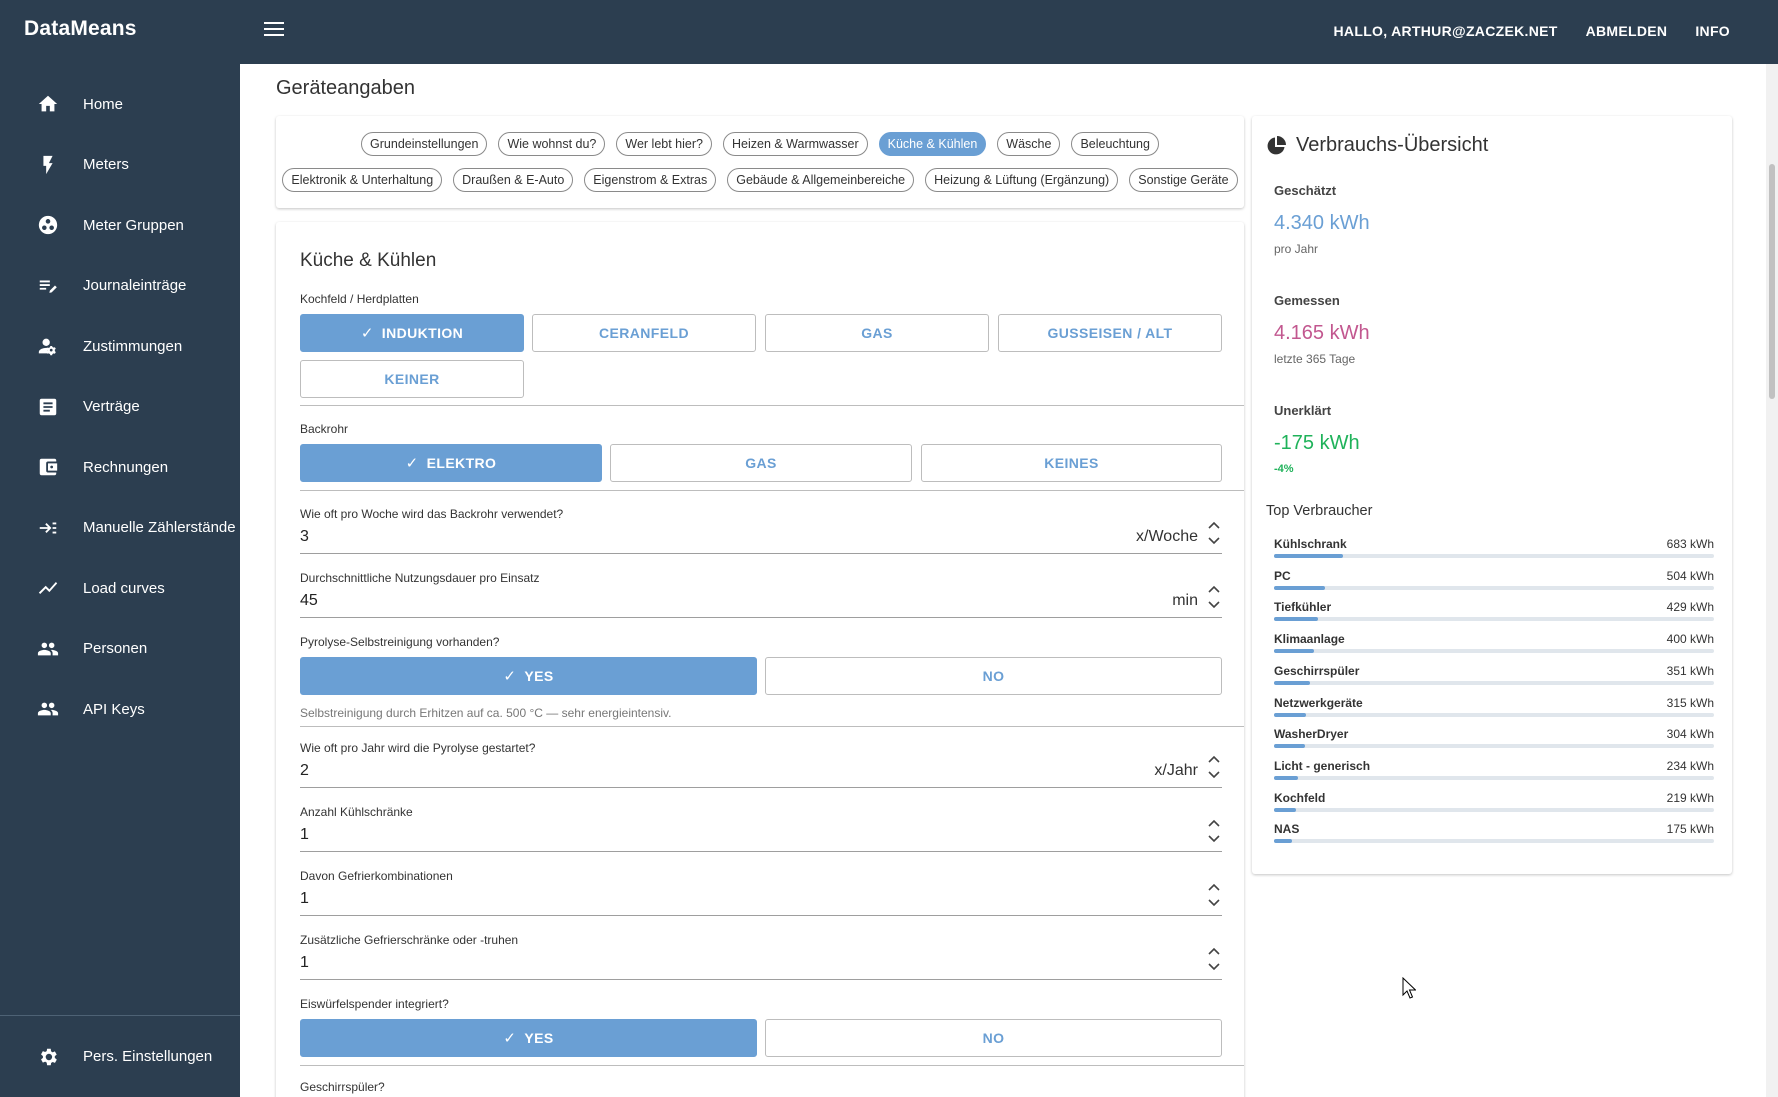 This screenshot has width=1778, height=1097. I want to click on kochfeld-option-induktion: ✓ INDUKTION, so click(412, 333).